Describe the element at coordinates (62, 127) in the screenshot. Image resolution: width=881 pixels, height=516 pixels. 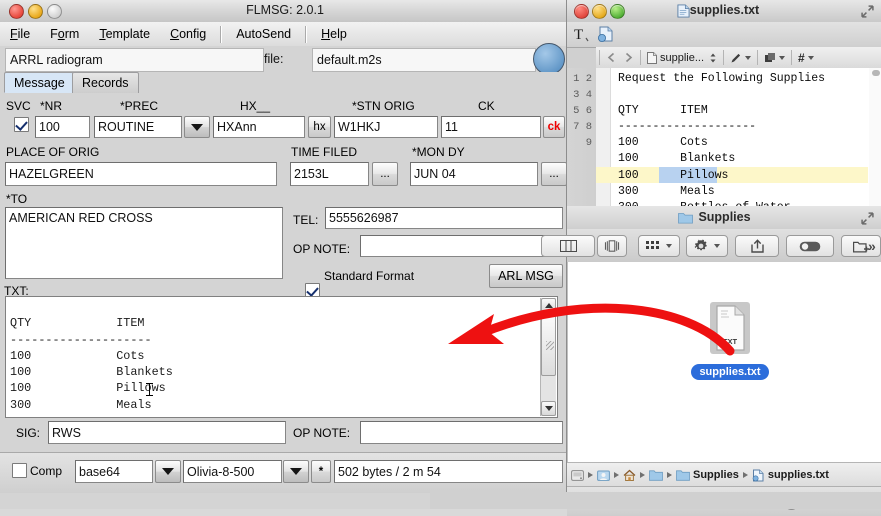
I see `nr-input: 100` at that location.